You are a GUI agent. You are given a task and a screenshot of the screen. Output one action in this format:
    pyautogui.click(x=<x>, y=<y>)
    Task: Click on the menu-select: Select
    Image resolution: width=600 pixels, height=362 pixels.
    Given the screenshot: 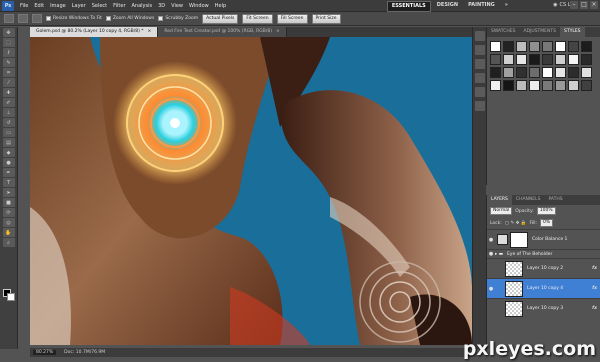 What is the action you would take?
    pyautogui.click(x=99, y=6)
    